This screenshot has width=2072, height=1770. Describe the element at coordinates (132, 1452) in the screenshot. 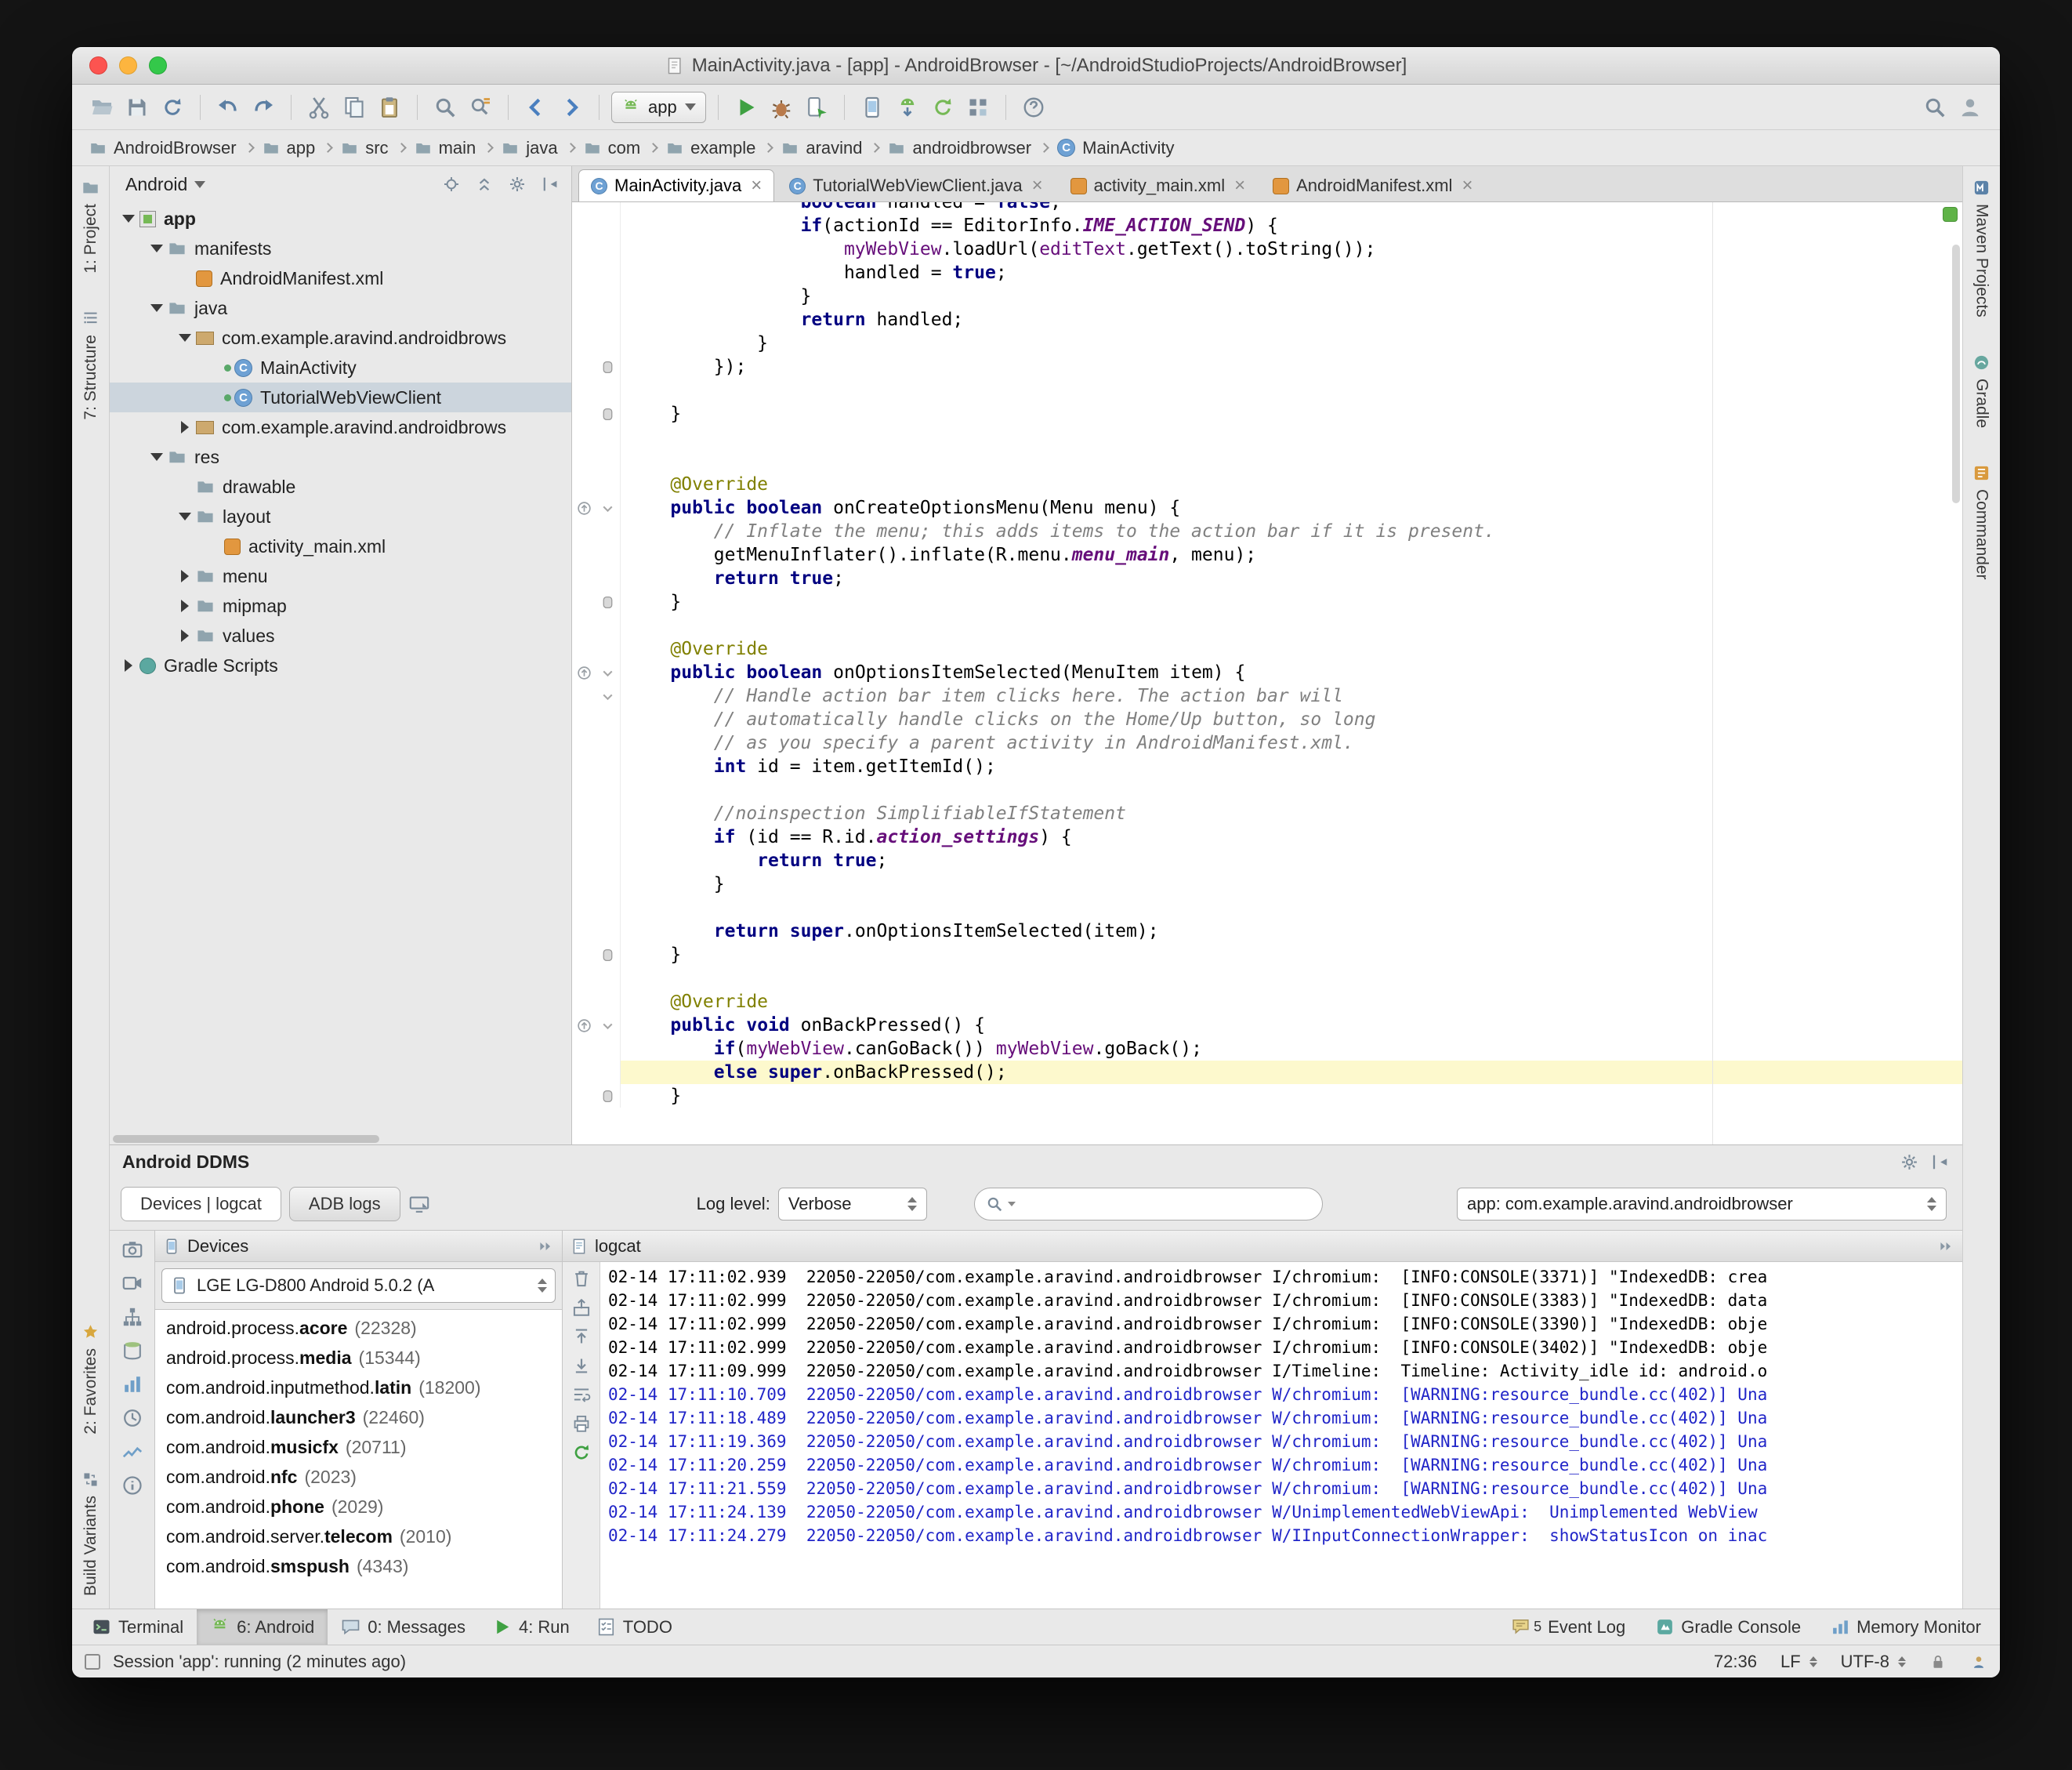

I see `network-stats-icon` at that location.